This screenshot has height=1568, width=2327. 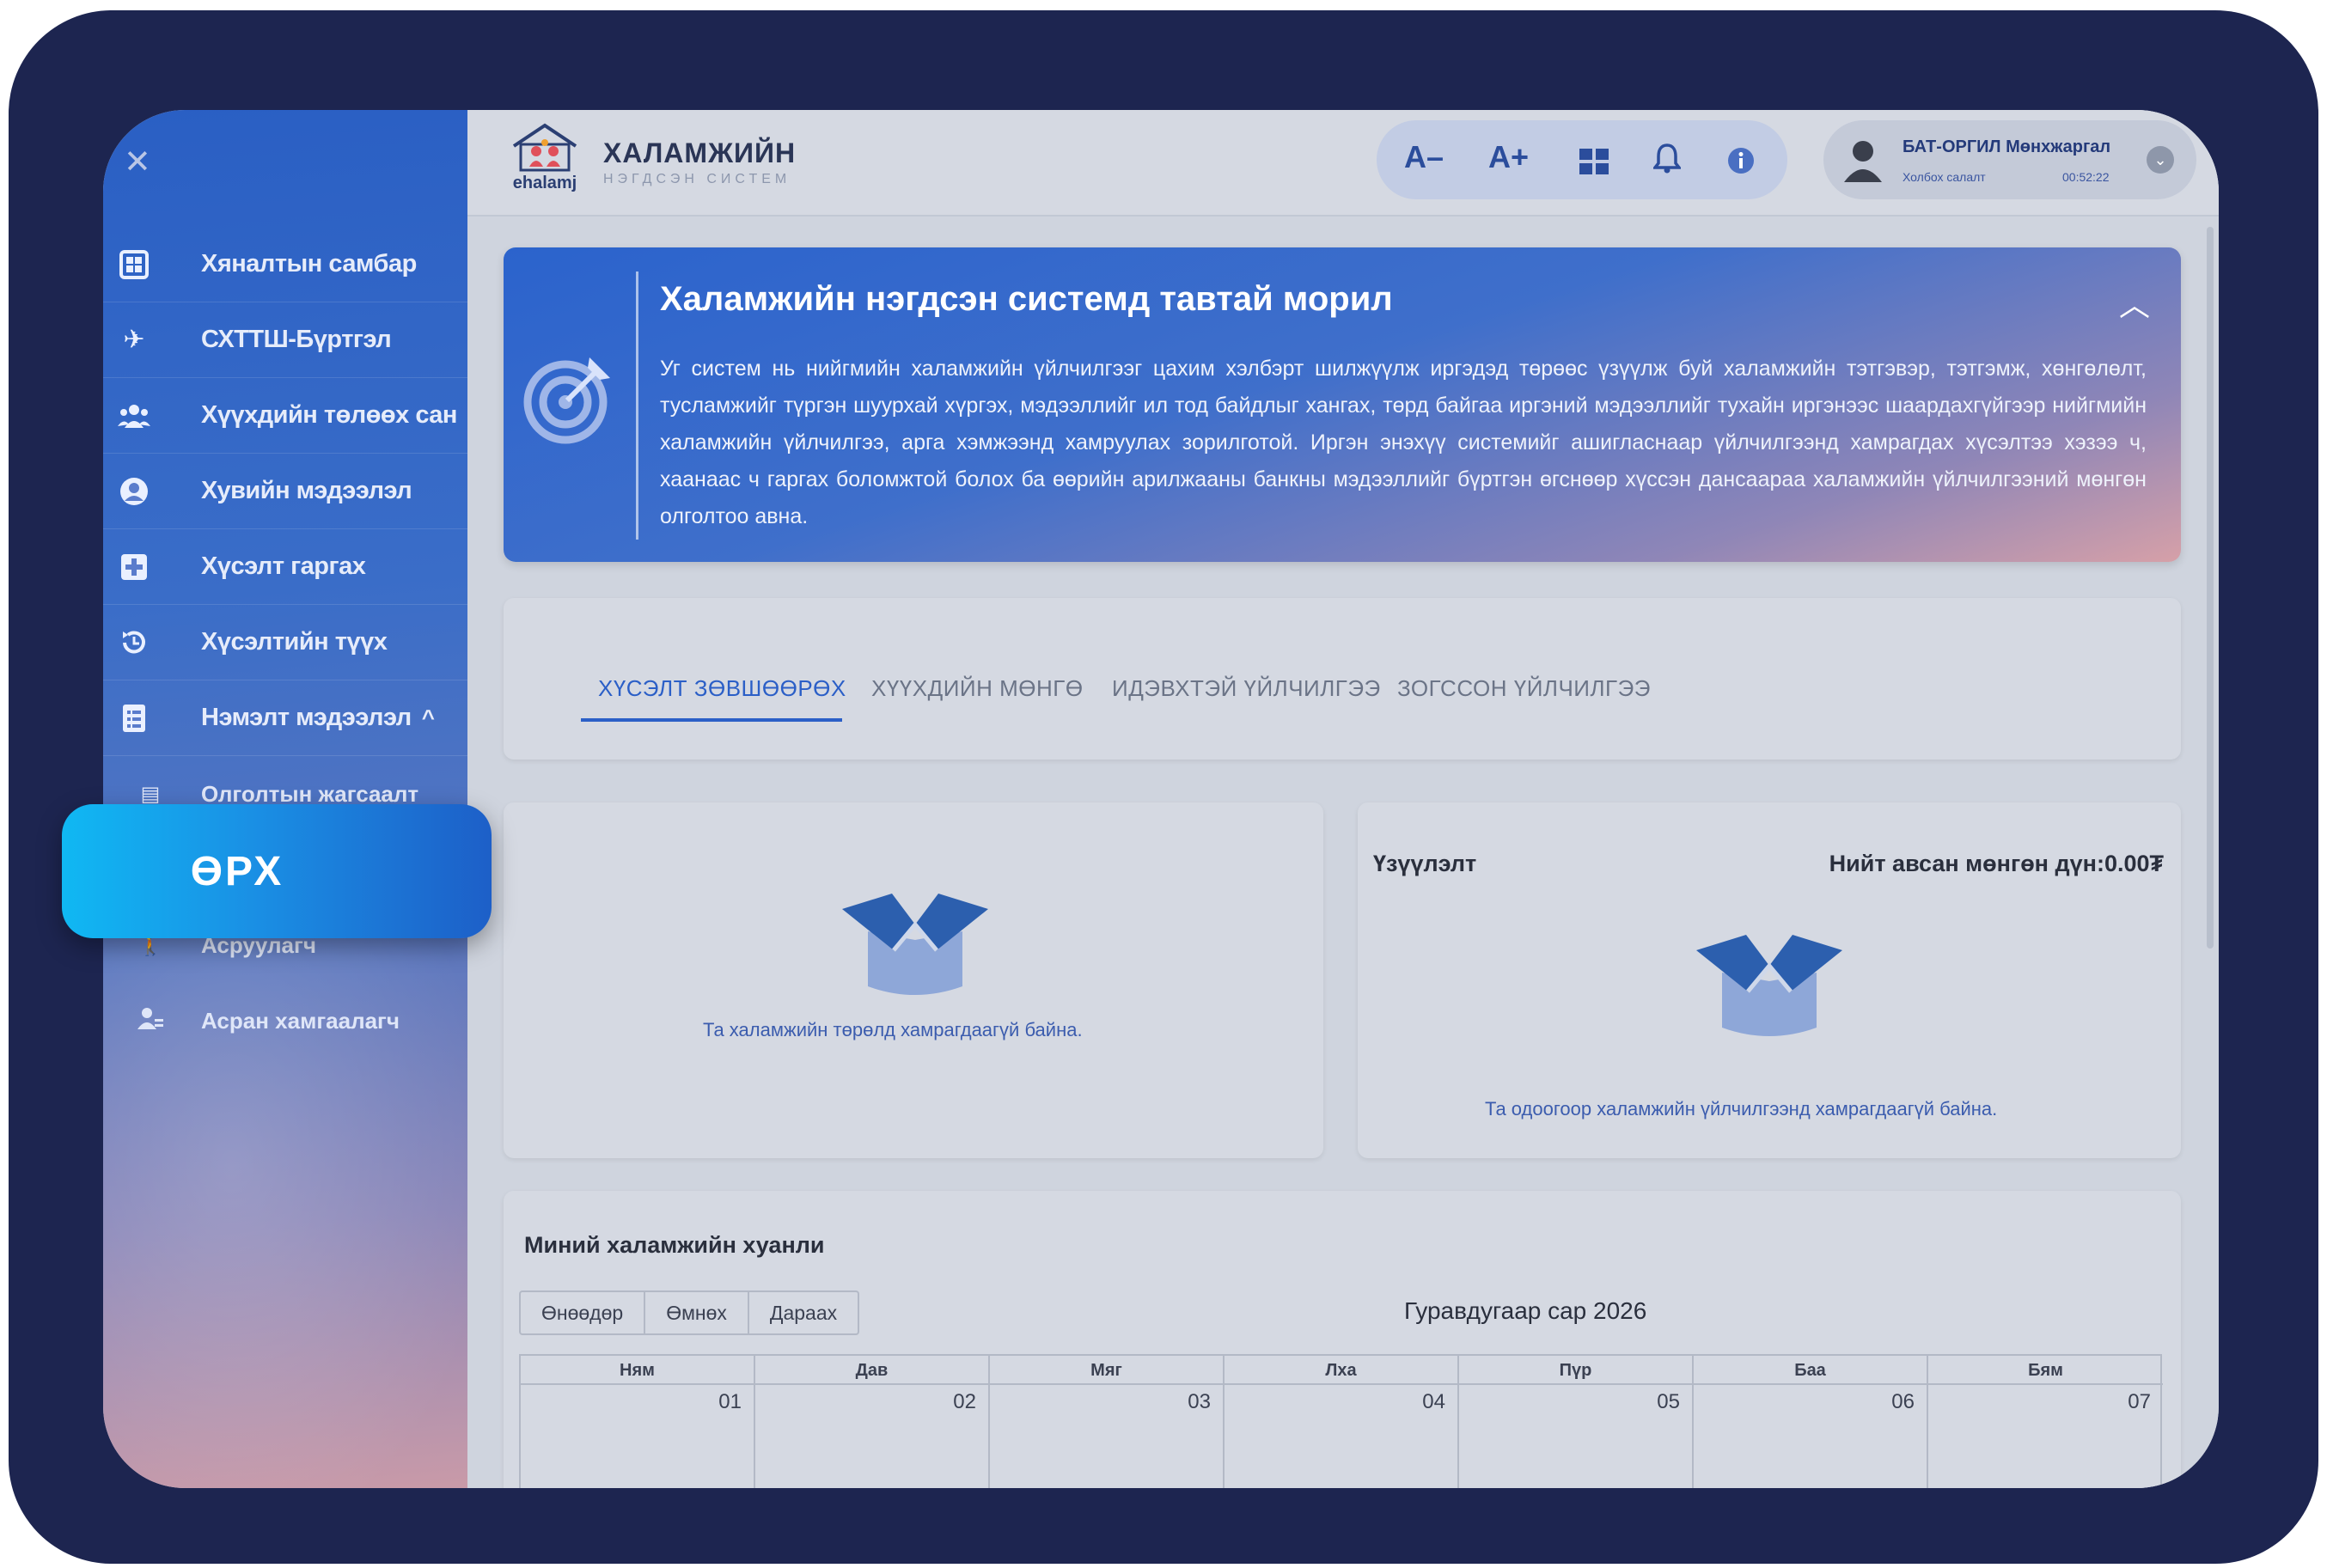 I want to click on house-logo-icon, so click(x=544, y=147).